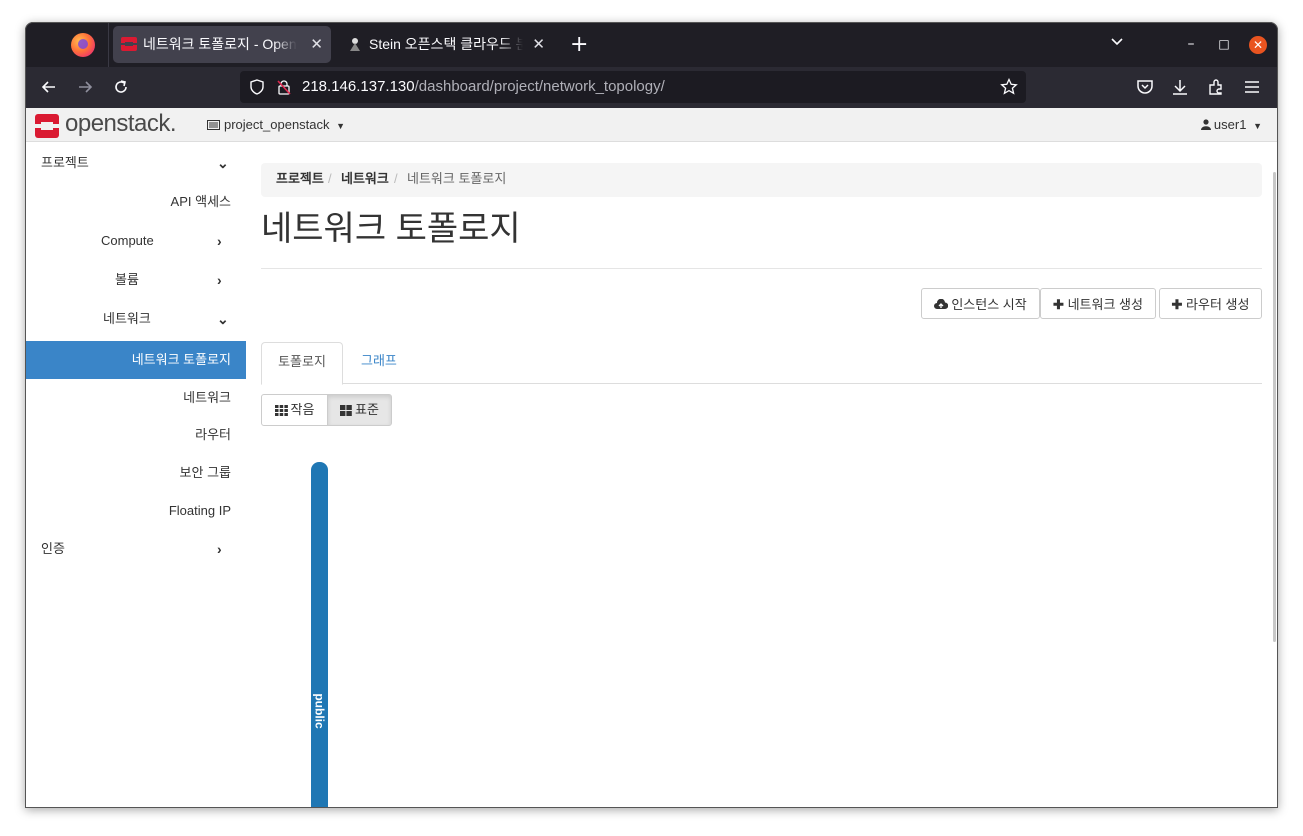 This screenshot has height=836, width=1303. What do you see at coordinates (108, 44) in the screenshot?
I see `tab-separator` at bounding box center [108, 44].